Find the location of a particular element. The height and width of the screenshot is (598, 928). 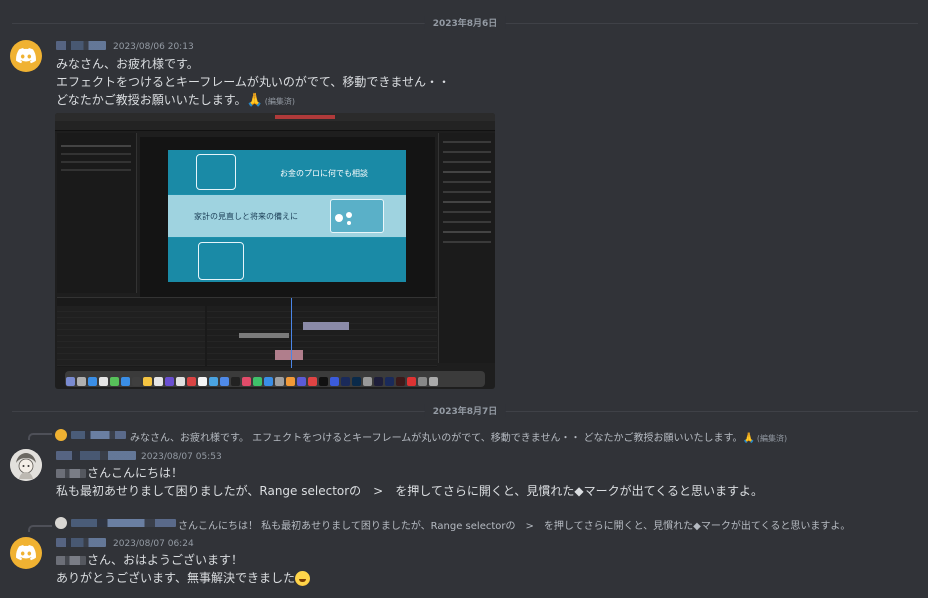

attachment-timeline is located at coordinates (247, 332).